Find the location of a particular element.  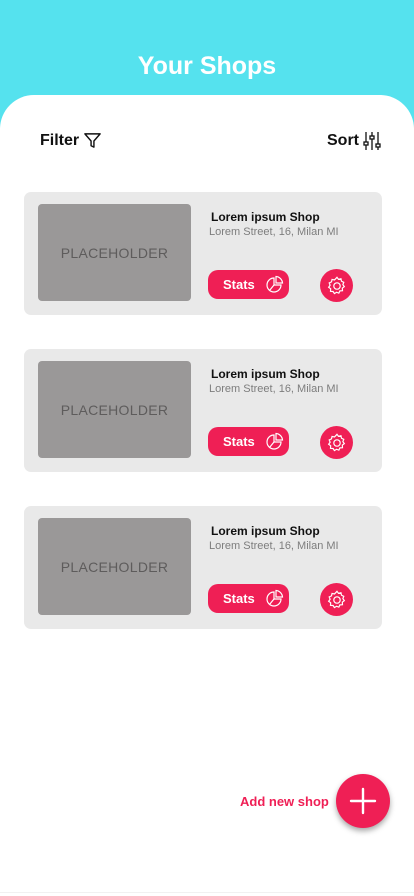

bottom-divider is located at coordinates (207, 892).